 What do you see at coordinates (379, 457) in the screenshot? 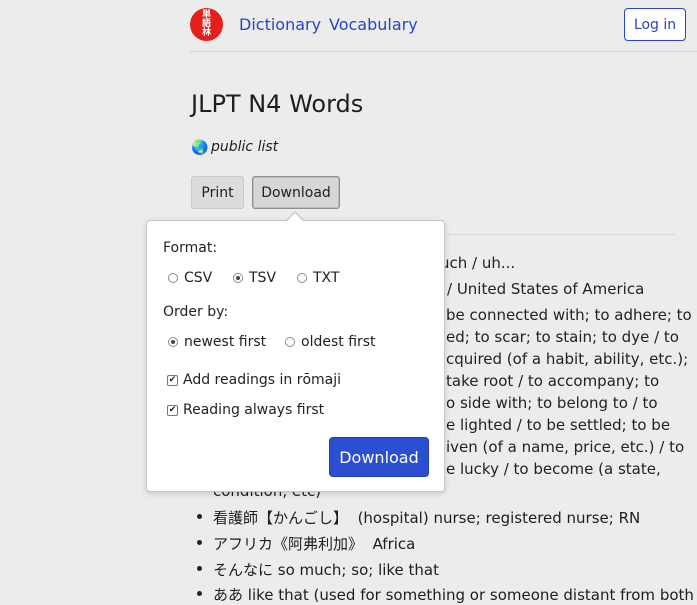
I see `download-submit-button: Download` at bounding box center [379, 457].